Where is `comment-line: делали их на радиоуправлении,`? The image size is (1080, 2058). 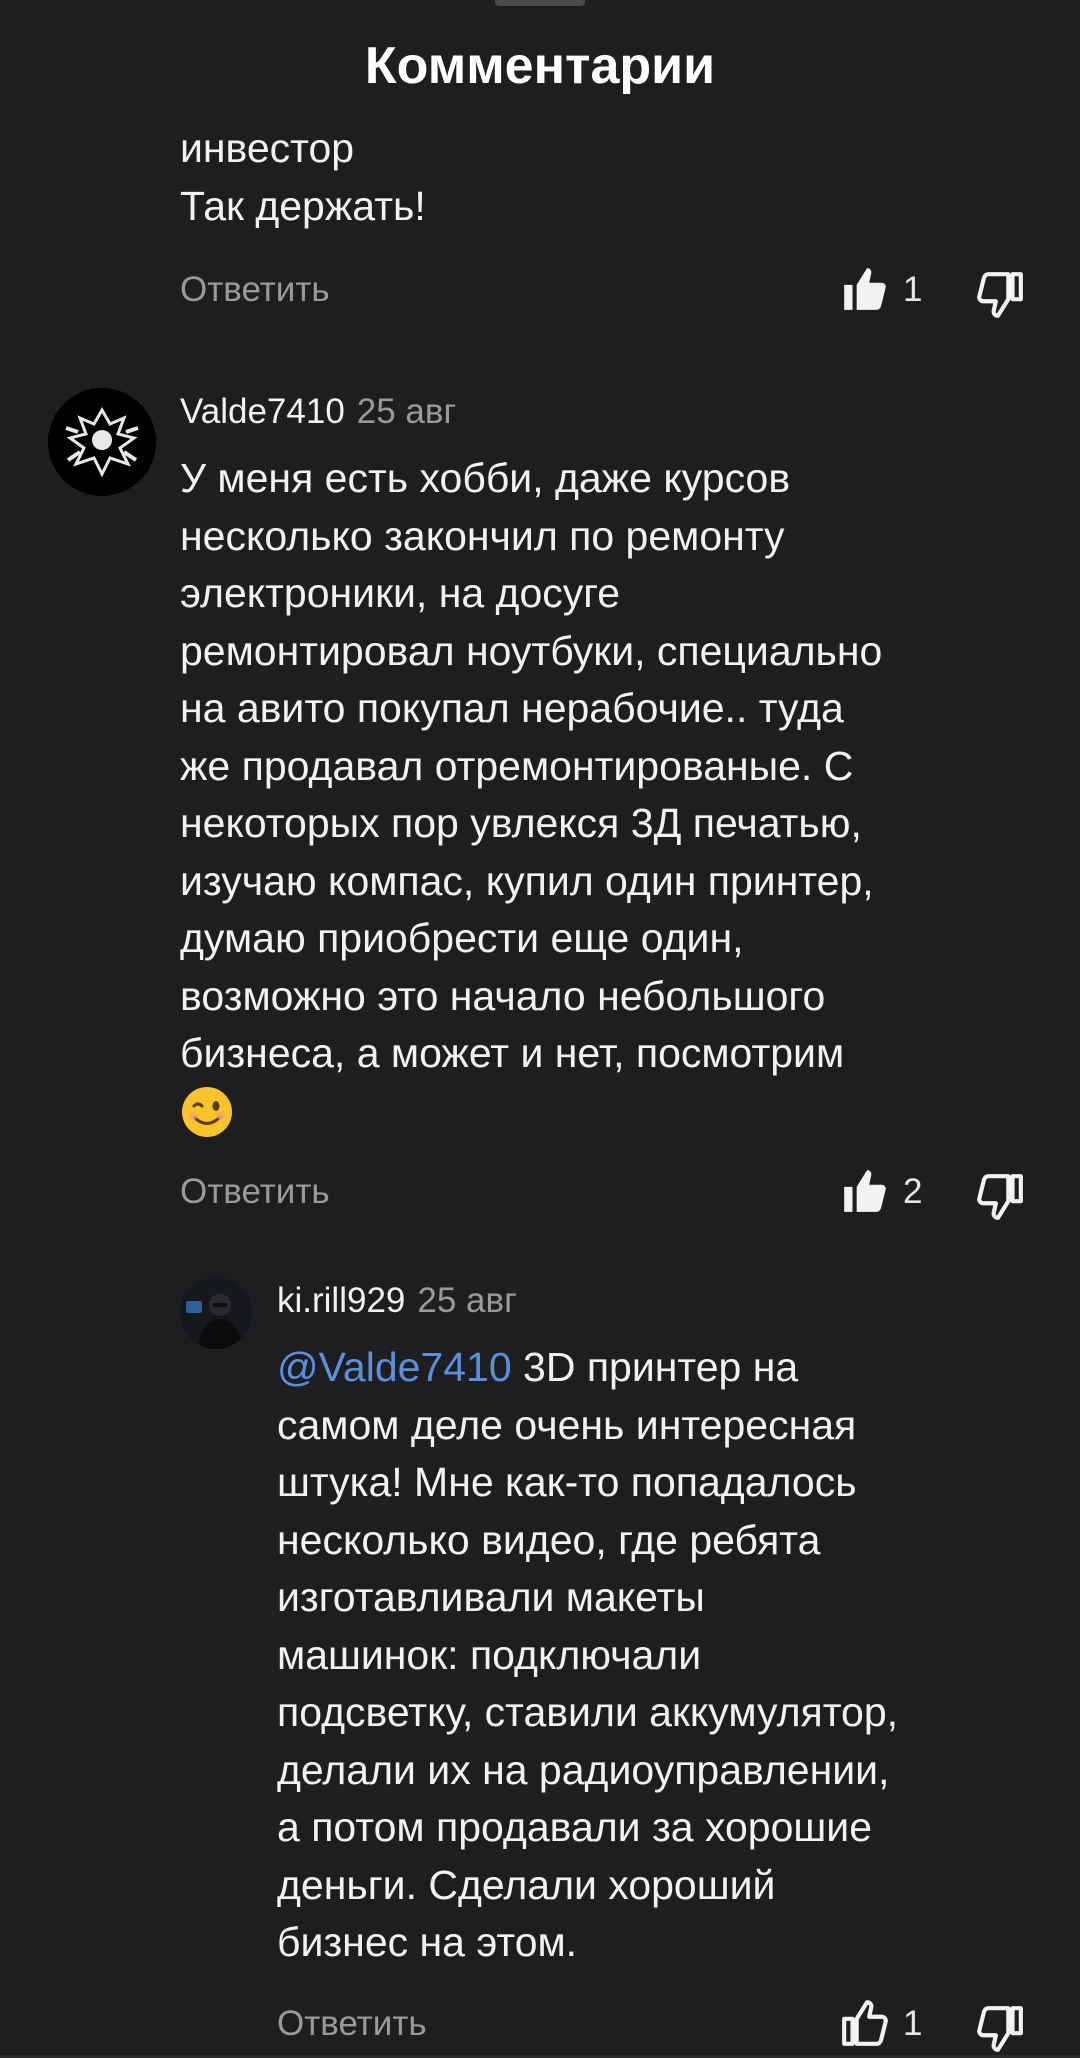
comment-line: делали их на радиоуправлении, is located at coordinates (583, 1769).